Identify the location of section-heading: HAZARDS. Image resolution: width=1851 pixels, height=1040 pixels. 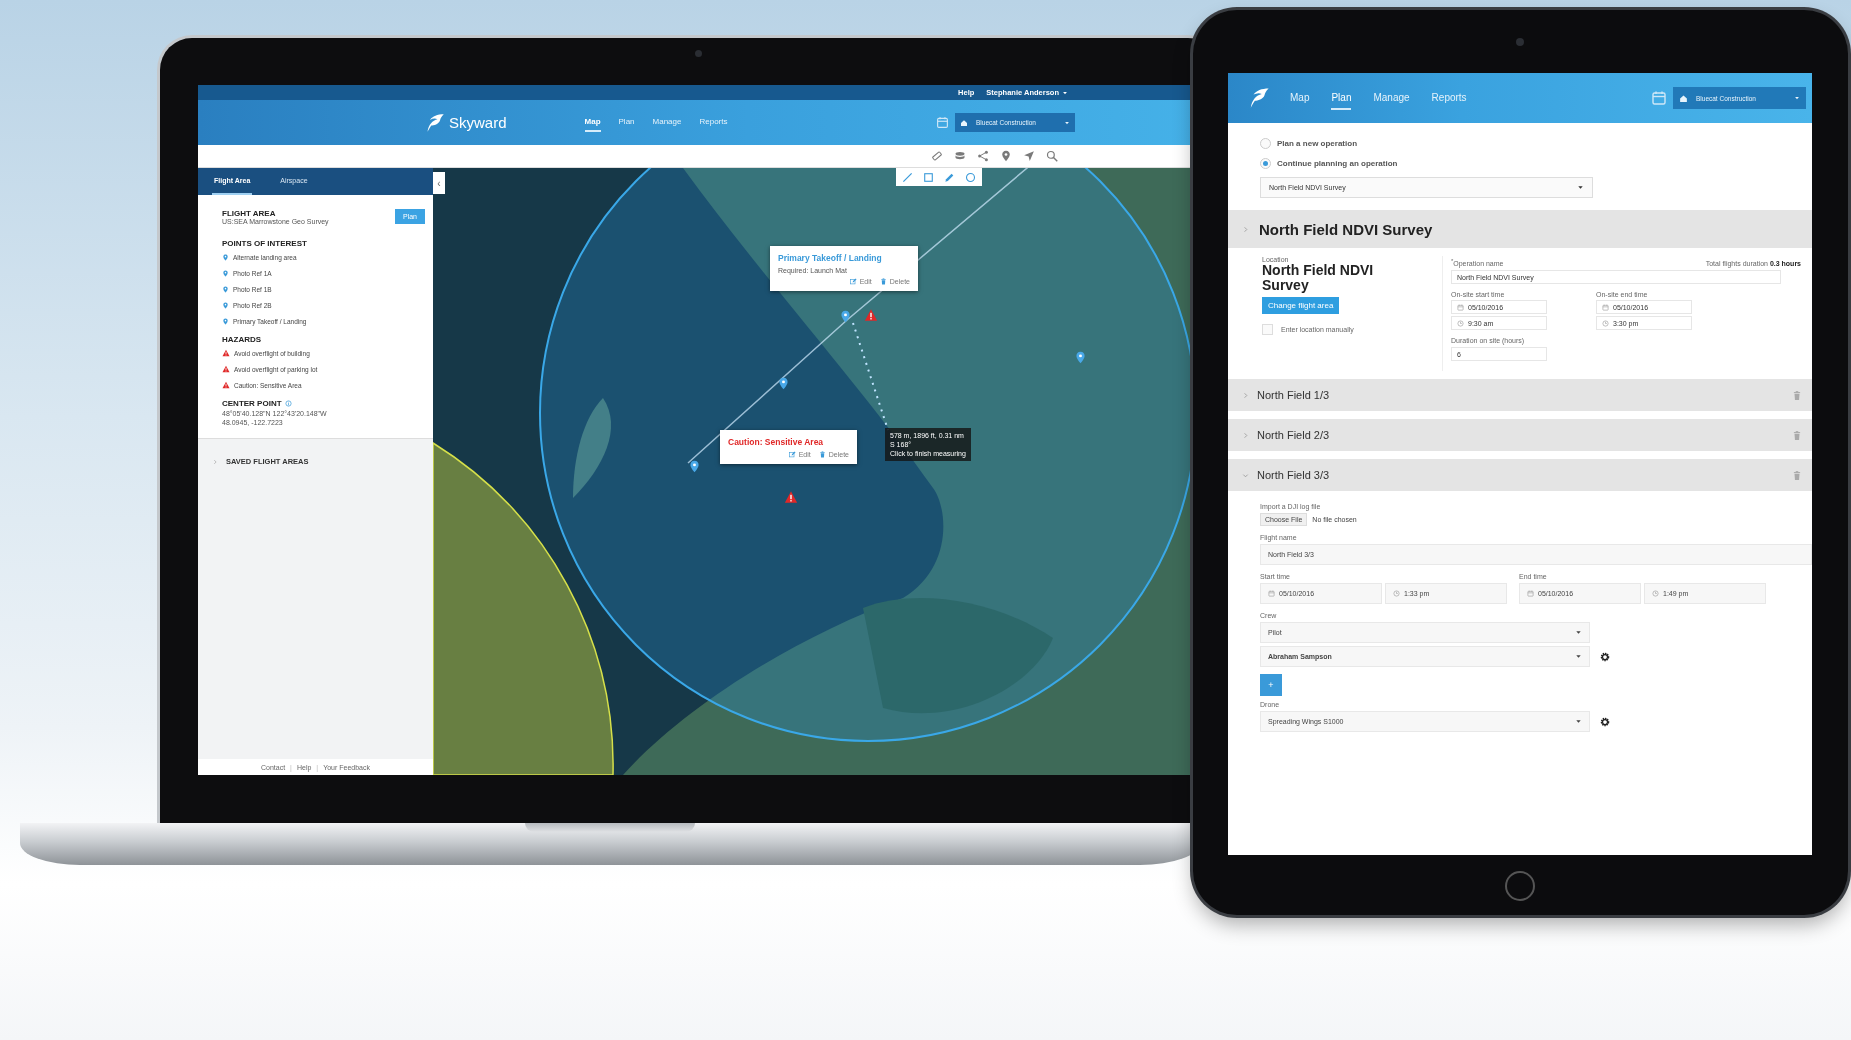
(242, 339).